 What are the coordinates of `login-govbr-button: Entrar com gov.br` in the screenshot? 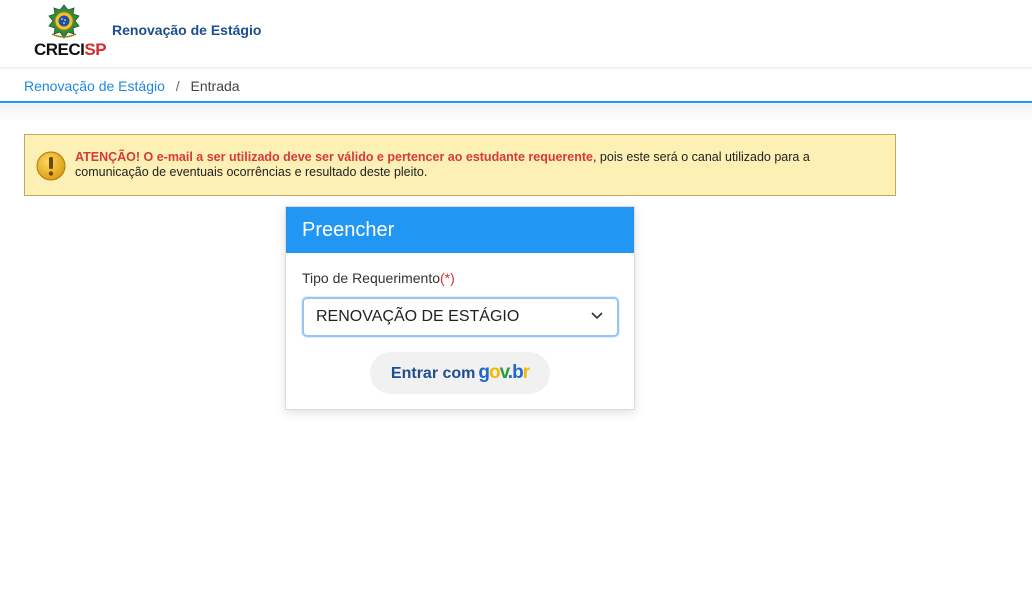 It's located at (460, 373).